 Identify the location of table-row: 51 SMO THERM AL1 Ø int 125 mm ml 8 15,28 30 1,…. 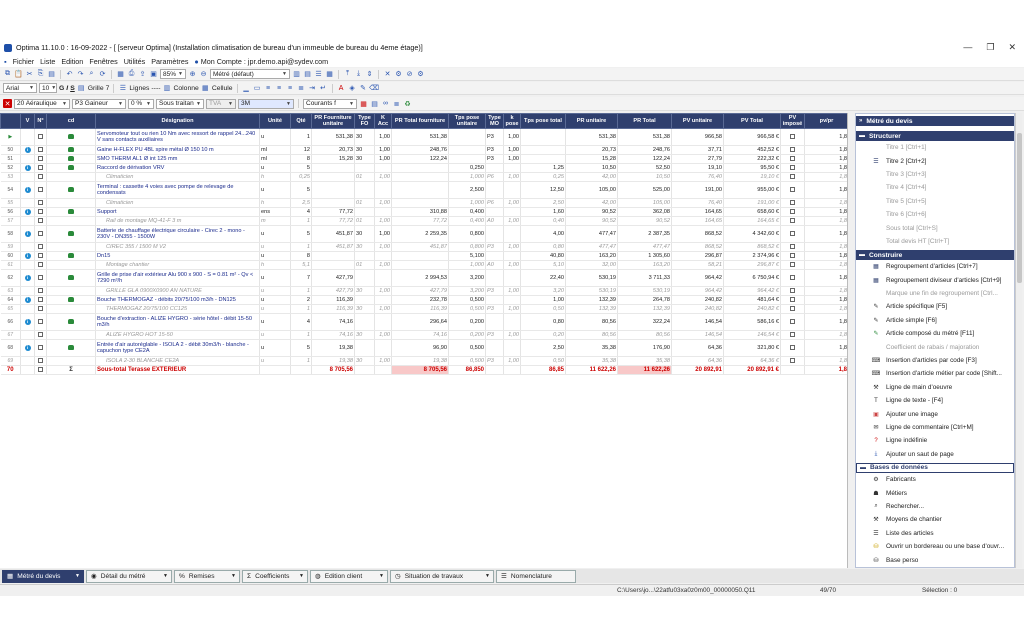
(423, 159).